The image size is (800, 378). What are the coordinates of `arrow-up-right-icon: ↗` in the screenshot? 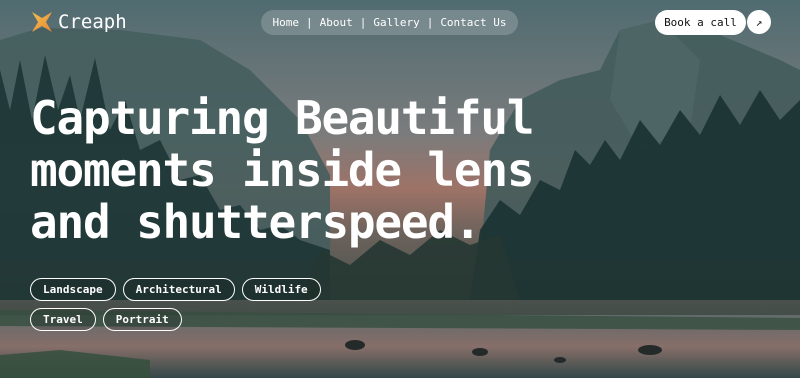 It's located at (759, 22).